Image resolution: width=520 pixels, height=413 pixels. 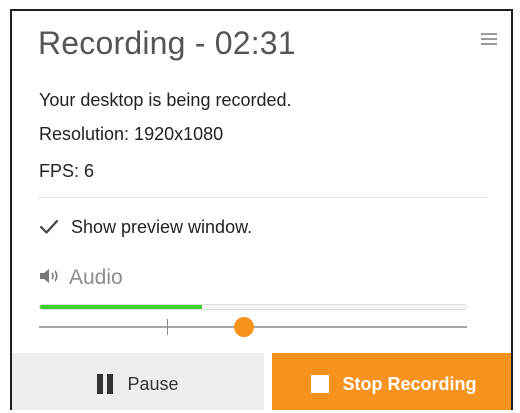 What do you see at coordinates (165, 100) in the screenshot?
I see `status-text: Your desktop is being recorded.` at bounding box center [165, 100].